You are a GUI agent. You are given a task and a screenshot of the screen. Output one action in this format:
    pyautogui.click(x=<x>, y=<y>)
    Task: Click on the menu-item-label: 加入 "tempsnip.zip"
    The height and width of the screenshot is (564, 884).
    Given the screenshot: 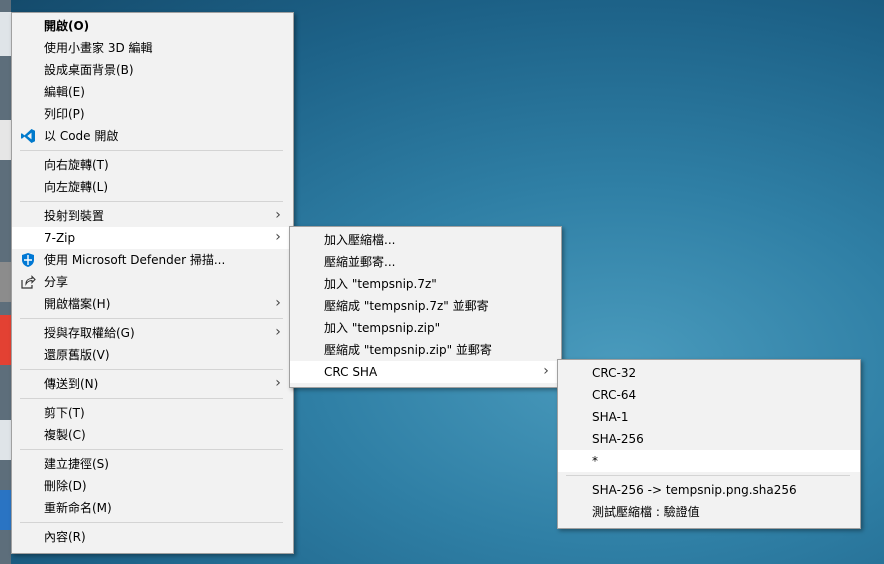 What is the action you would take?
    pyautogui.click(x=382, y=328)
    